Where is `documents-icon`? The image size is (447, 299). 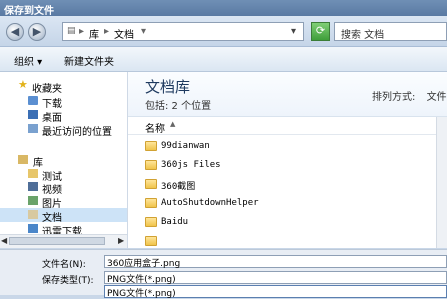 documents-icon is located at coordinates (33, 214).